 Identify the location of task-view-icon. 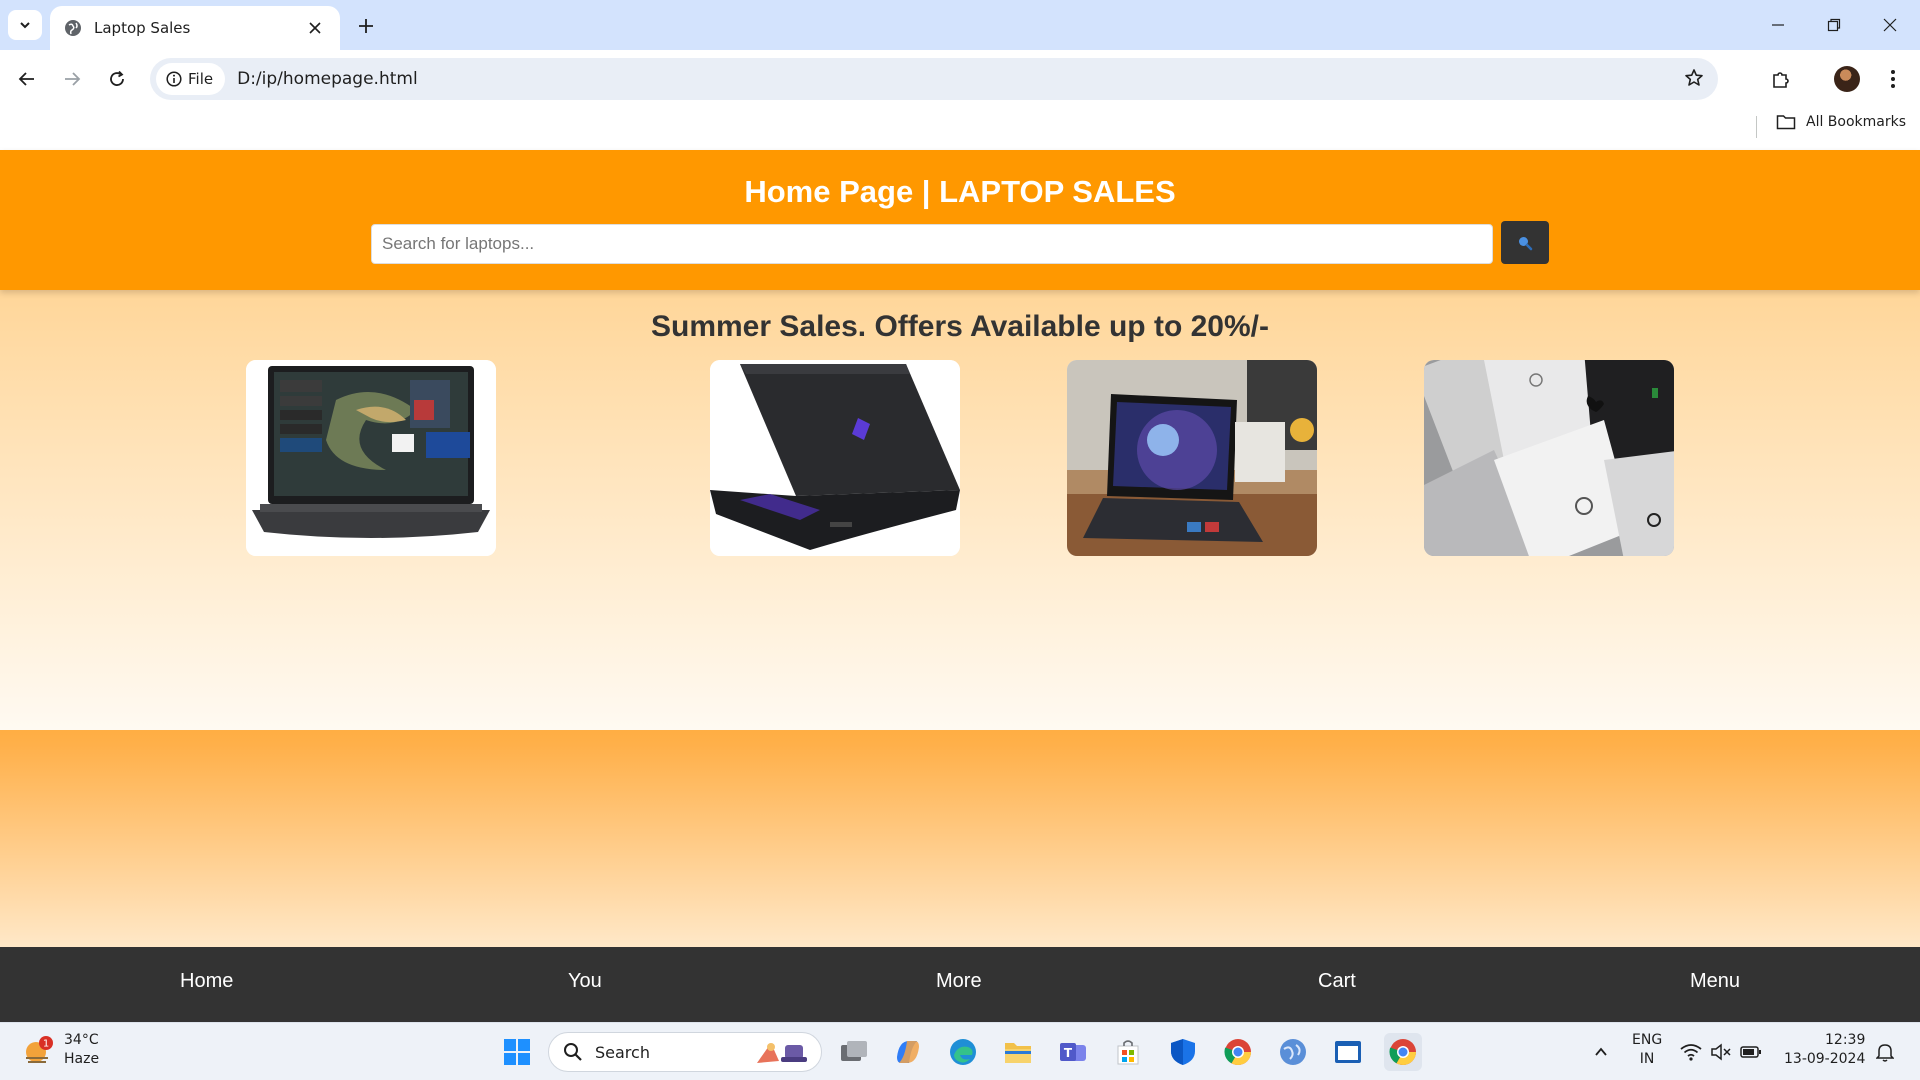
(854, 1051).